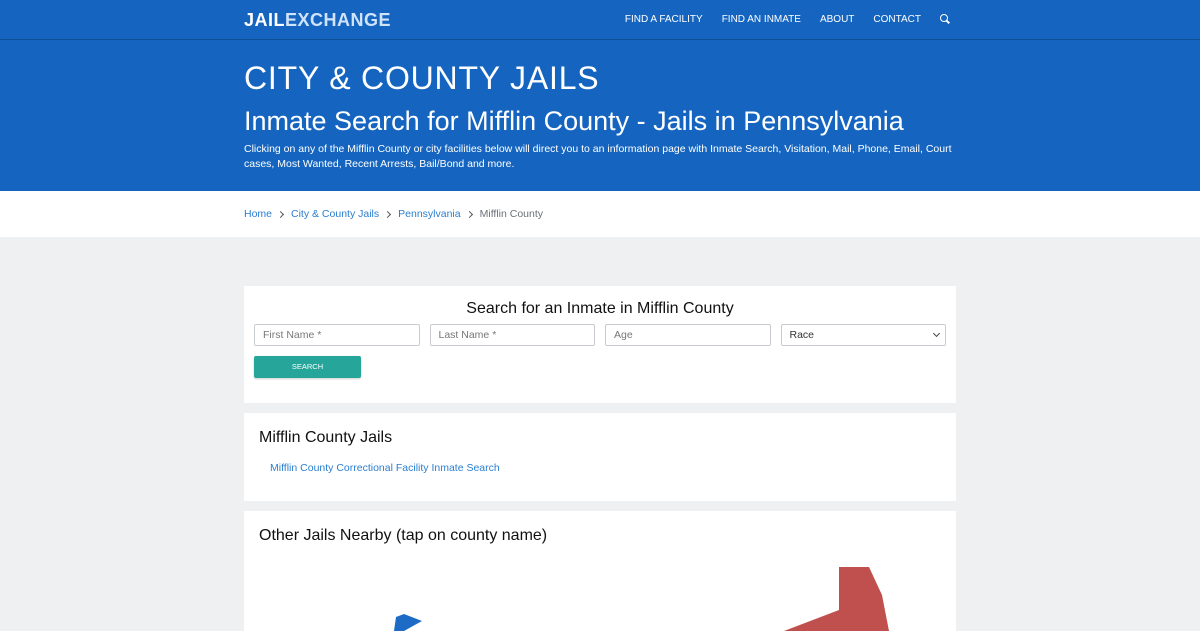  Describe the element at coordinates (897, 19) in the screenshot. I see `nav-contact: CONTACT` at that location.